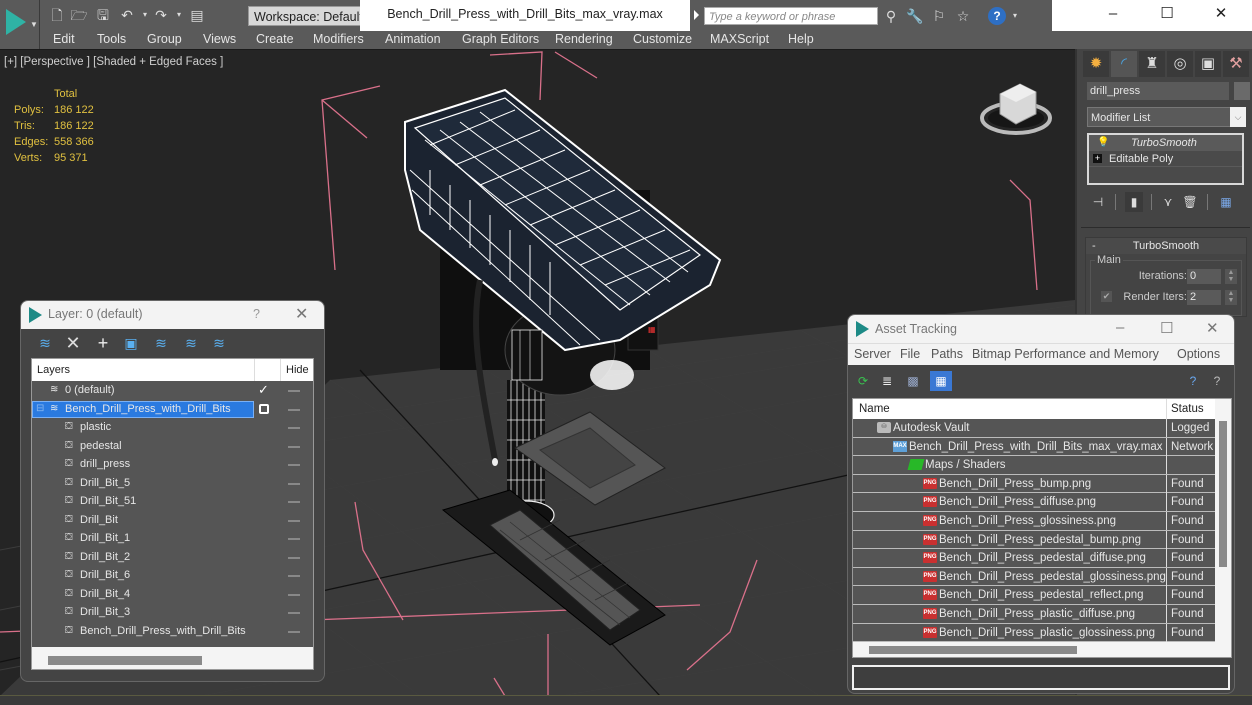 Image resolution: width=1252 pixels, height=705 pixels. What do you see at coordinates (500, 40) in the screenshot?
I see `menu-graph-editors: Graph Editors` at bounding box center [500, 40].